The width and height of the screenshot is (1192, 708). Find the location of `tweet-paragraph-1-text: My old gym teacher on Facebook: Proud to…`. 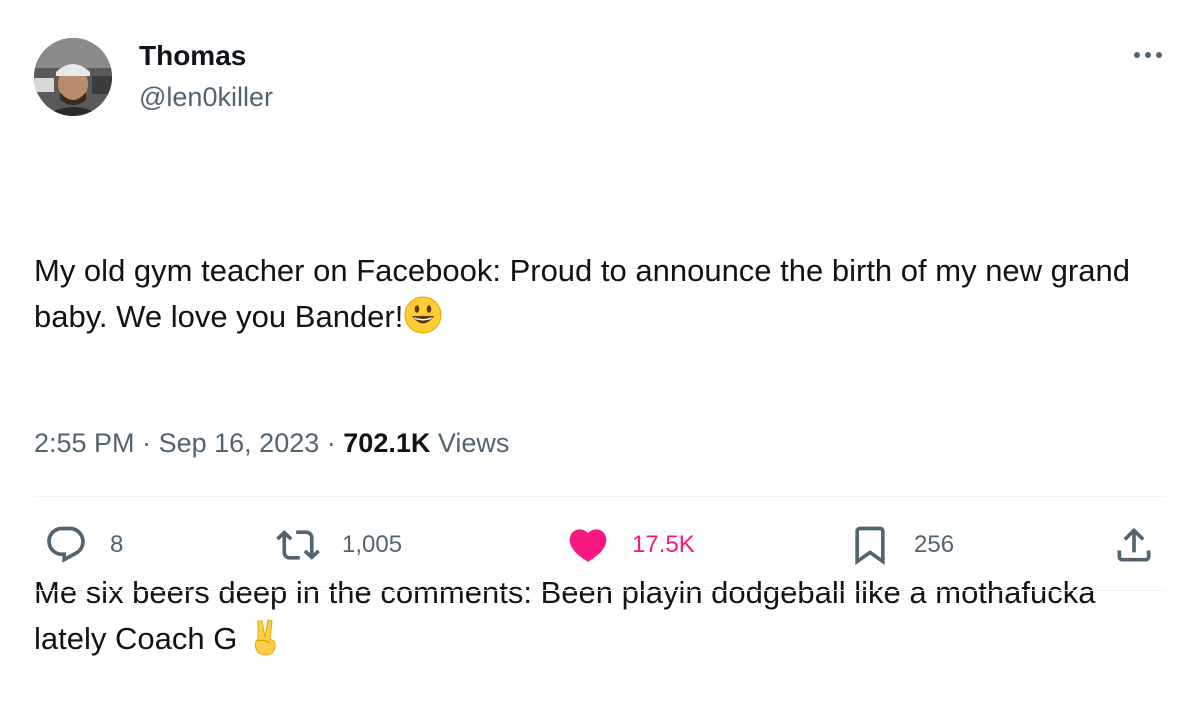

tweet-paragraph-1-text: My old gym teacher on Facebook: Proud to… is located at coordinates (586, 293).